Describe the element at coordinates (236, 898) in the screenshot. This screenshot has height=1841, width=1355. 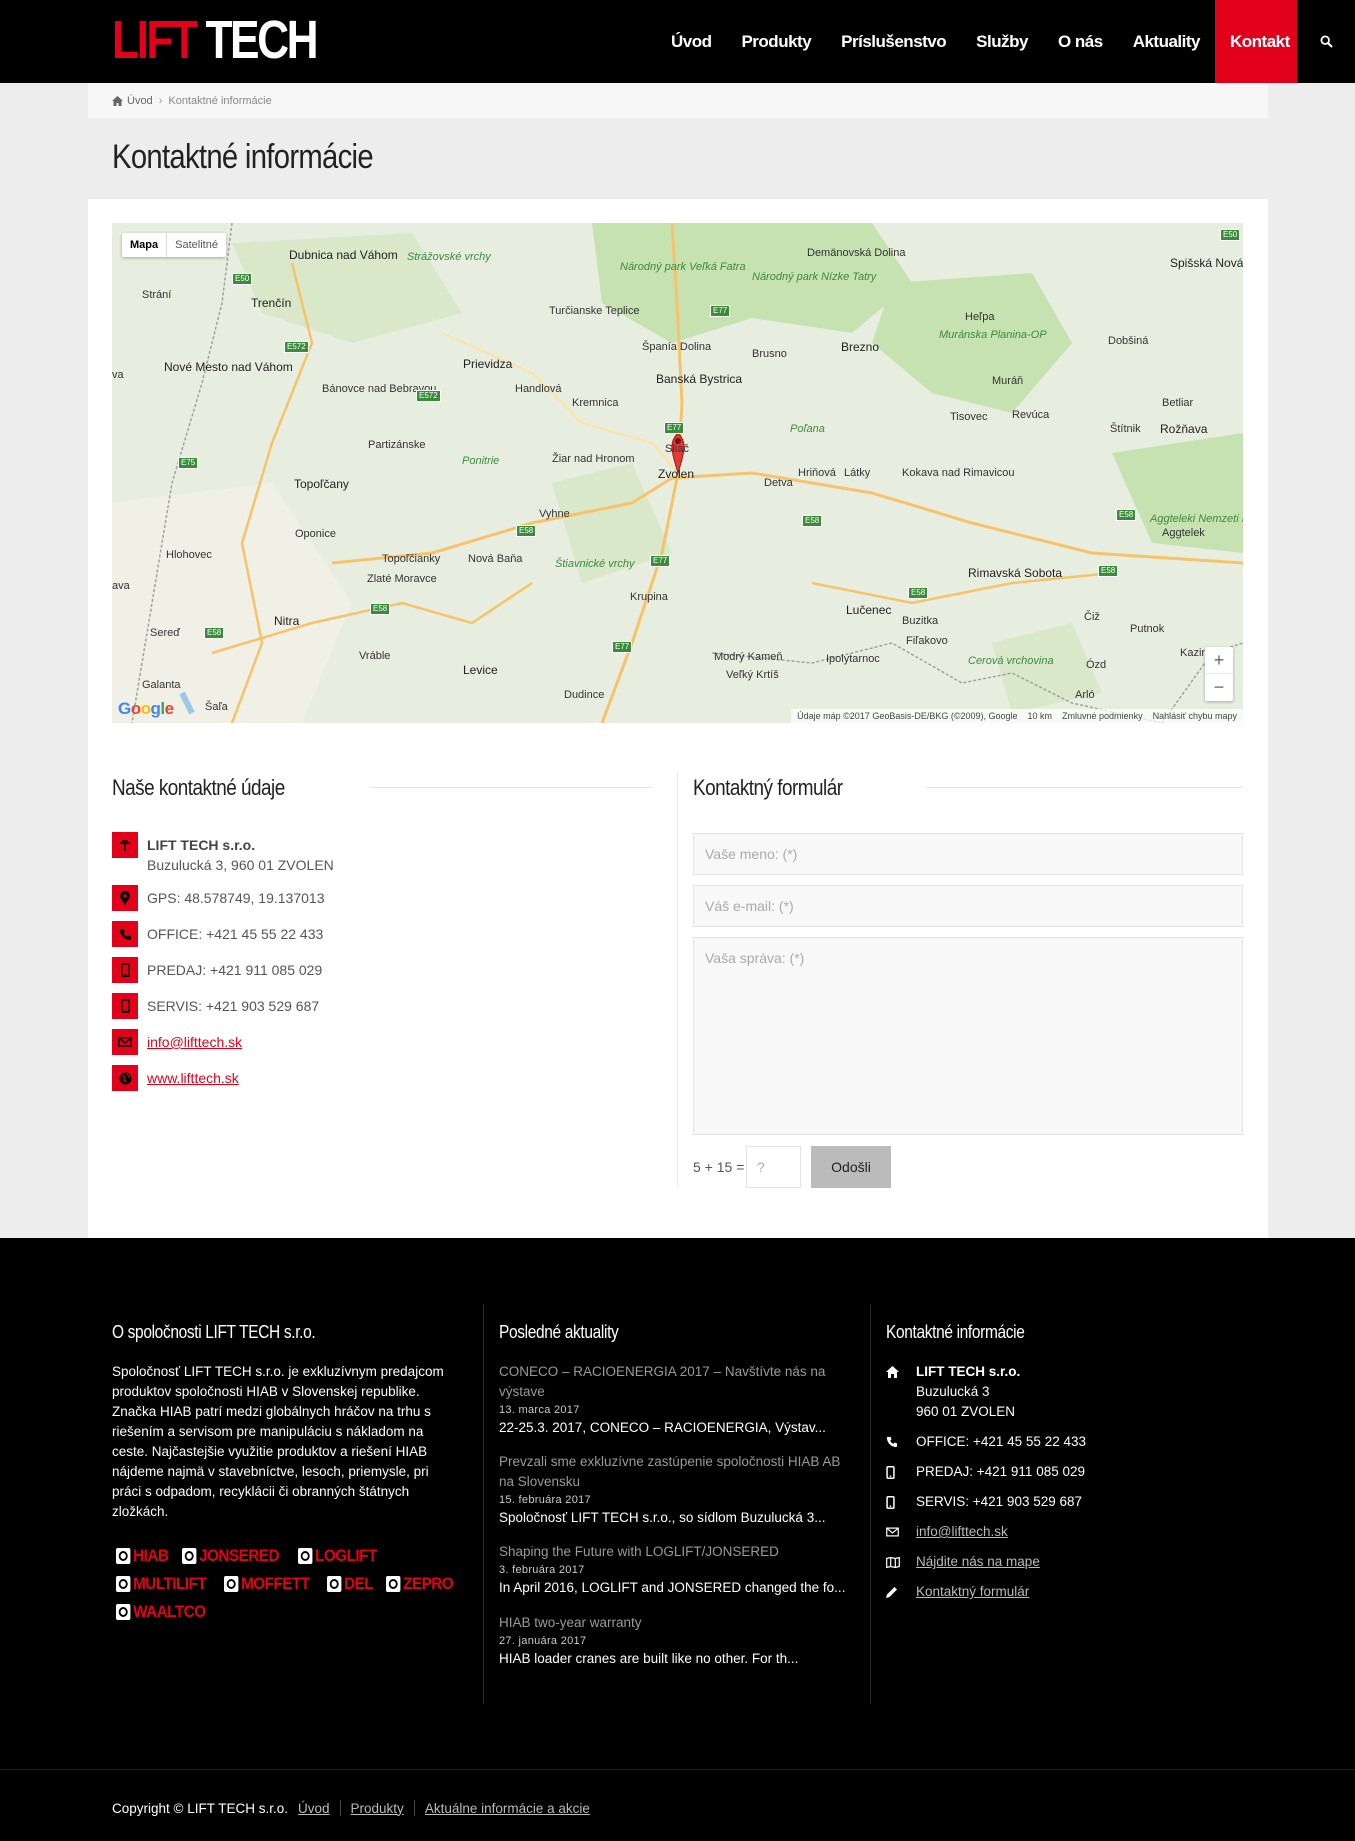
I see `contact-gps: GPS: 48.578749, 19.137013` at that location.